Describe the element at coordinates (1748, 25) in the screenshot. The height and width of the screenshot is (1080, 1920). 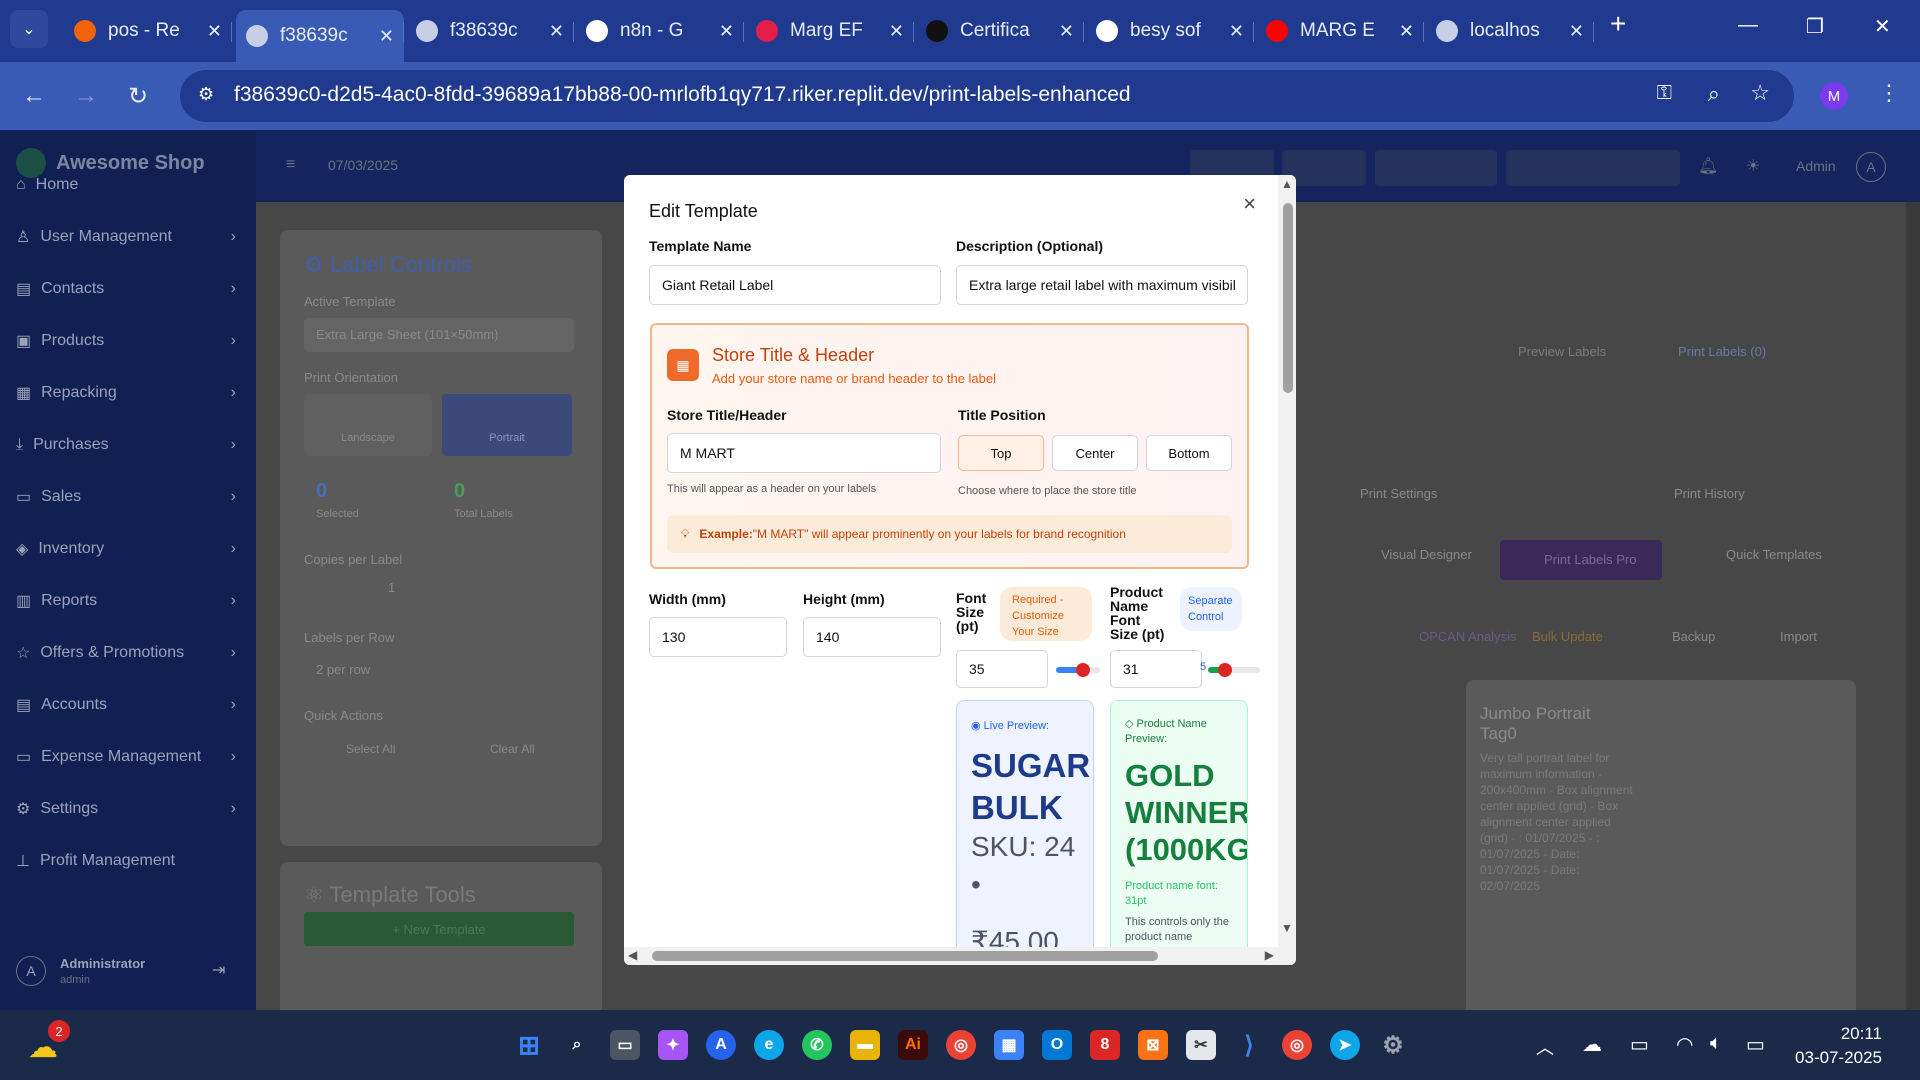
I see `minimize-button: —` at that location.